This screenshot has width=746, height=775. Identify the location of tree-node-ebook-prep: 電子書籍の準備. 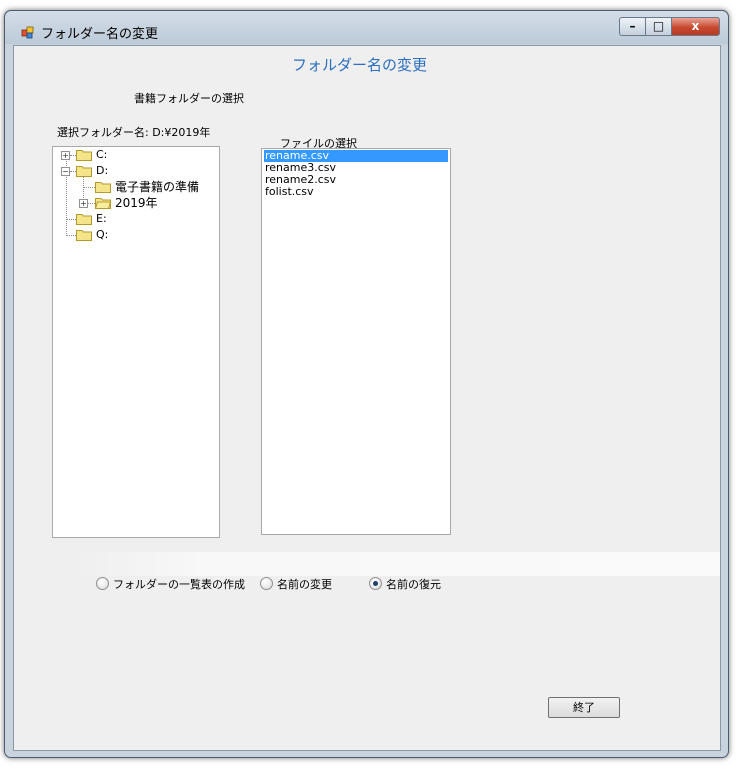
(133, 187).